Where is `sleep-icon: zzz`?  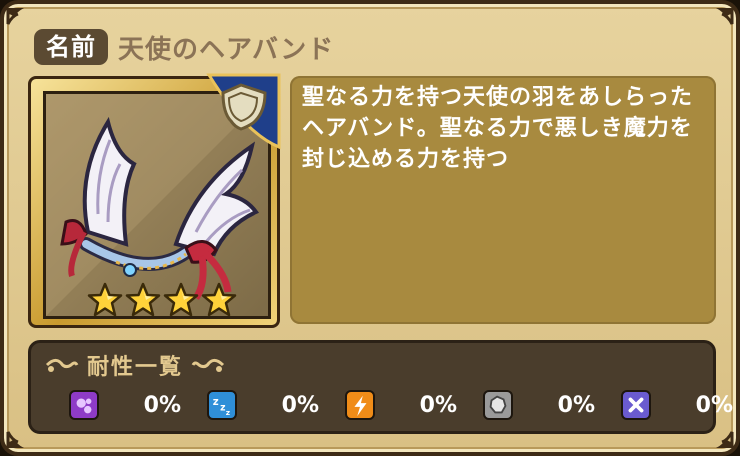 sleep-icon: zzz is located at coordinates (222, 405).